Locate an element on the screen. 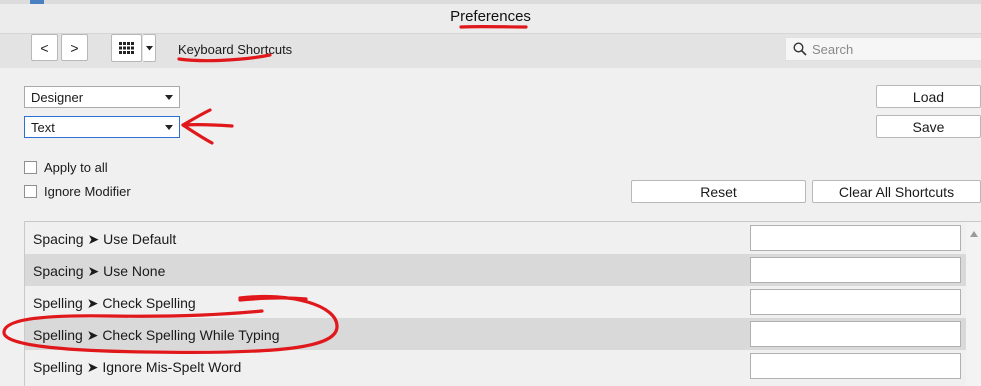 The height and width of the screenshot is (386, 981). grid-icon is located at coordinates (127, 48).